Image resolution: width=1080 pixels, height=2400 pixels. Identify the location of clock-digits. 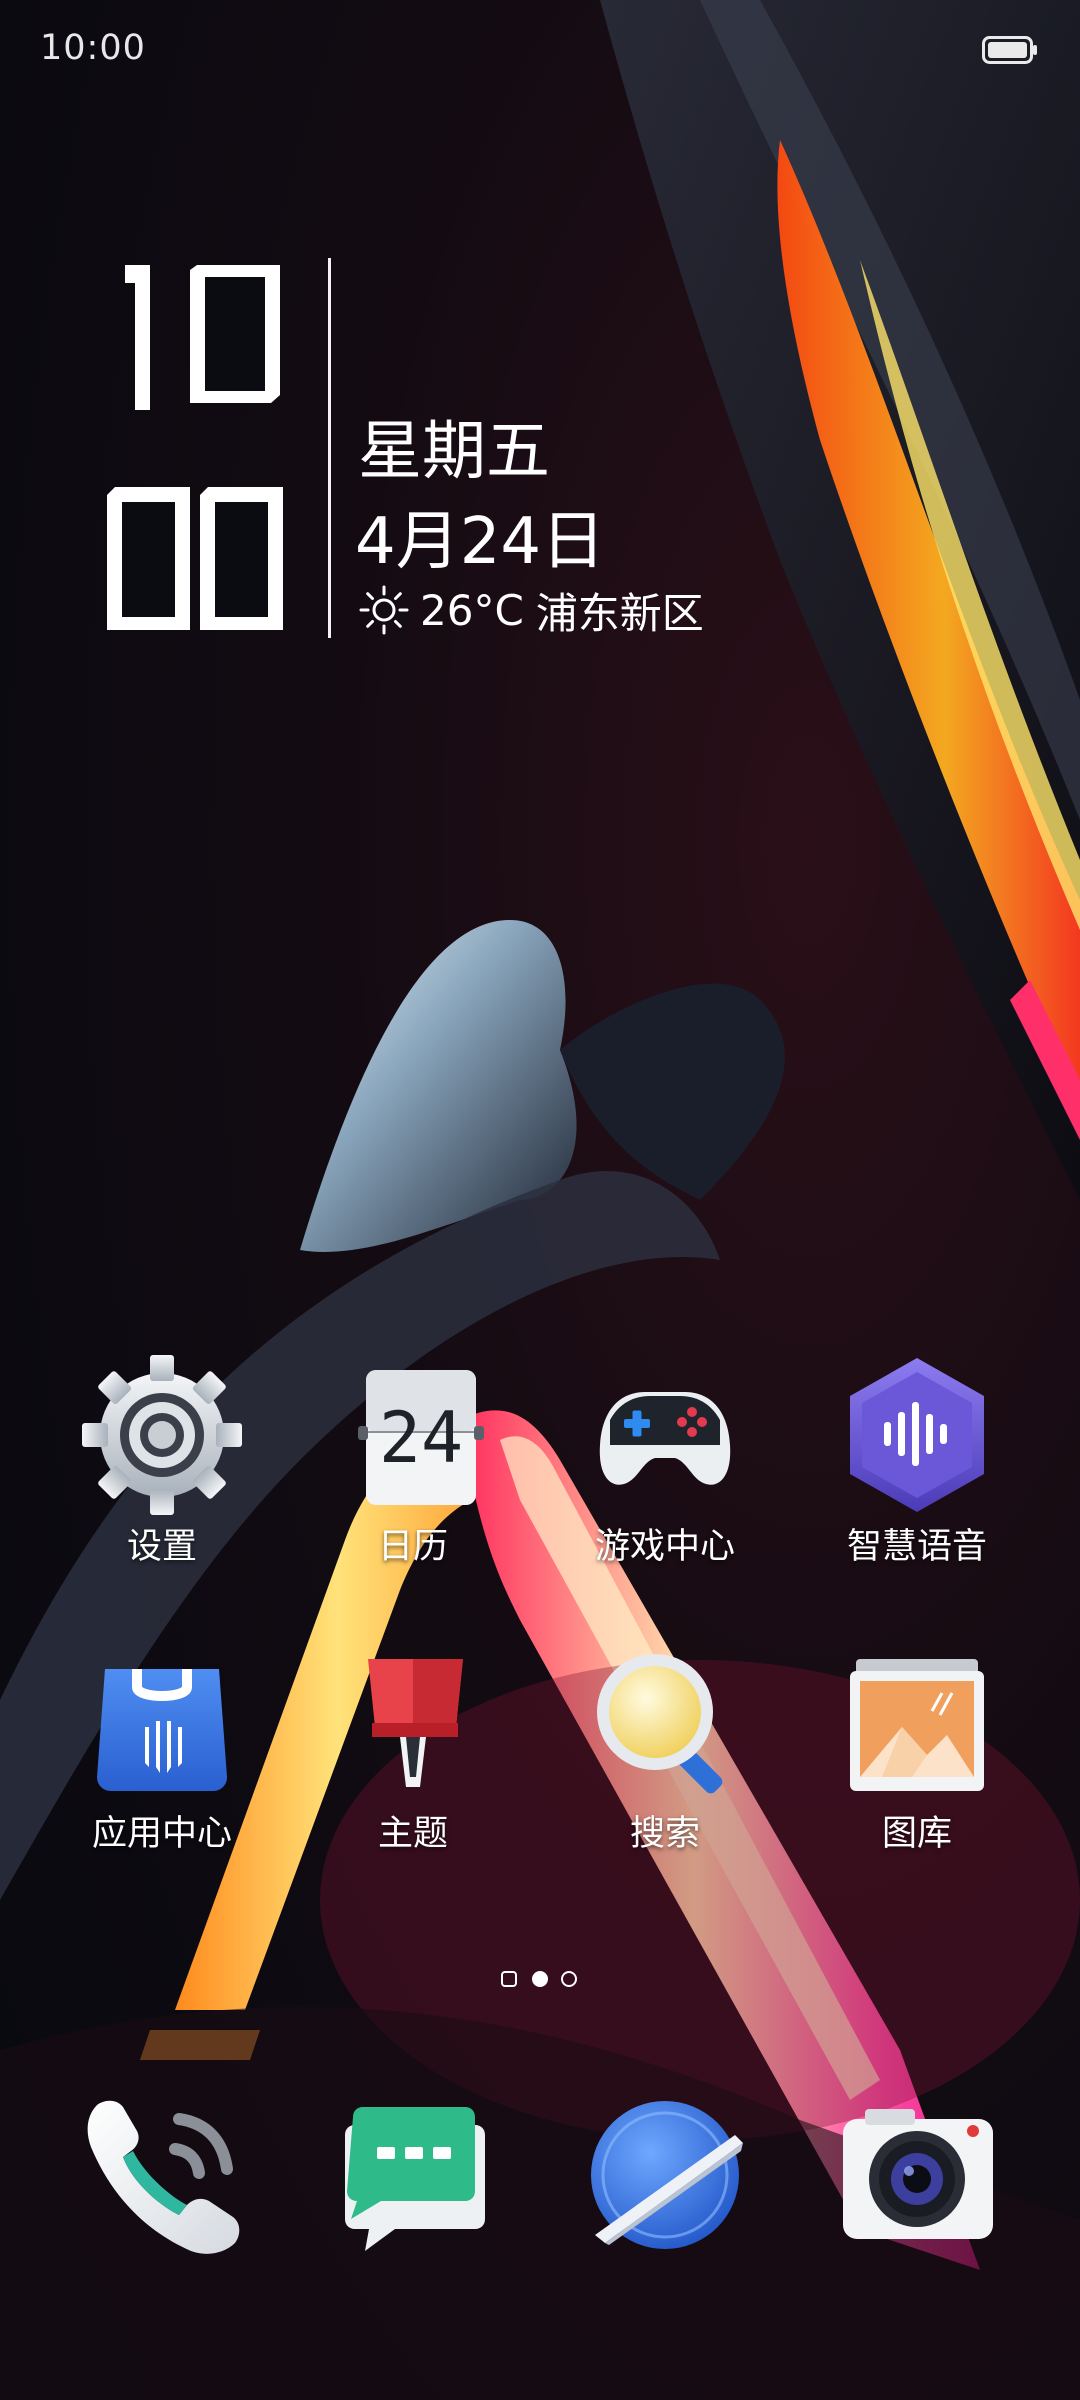
(195, 447).